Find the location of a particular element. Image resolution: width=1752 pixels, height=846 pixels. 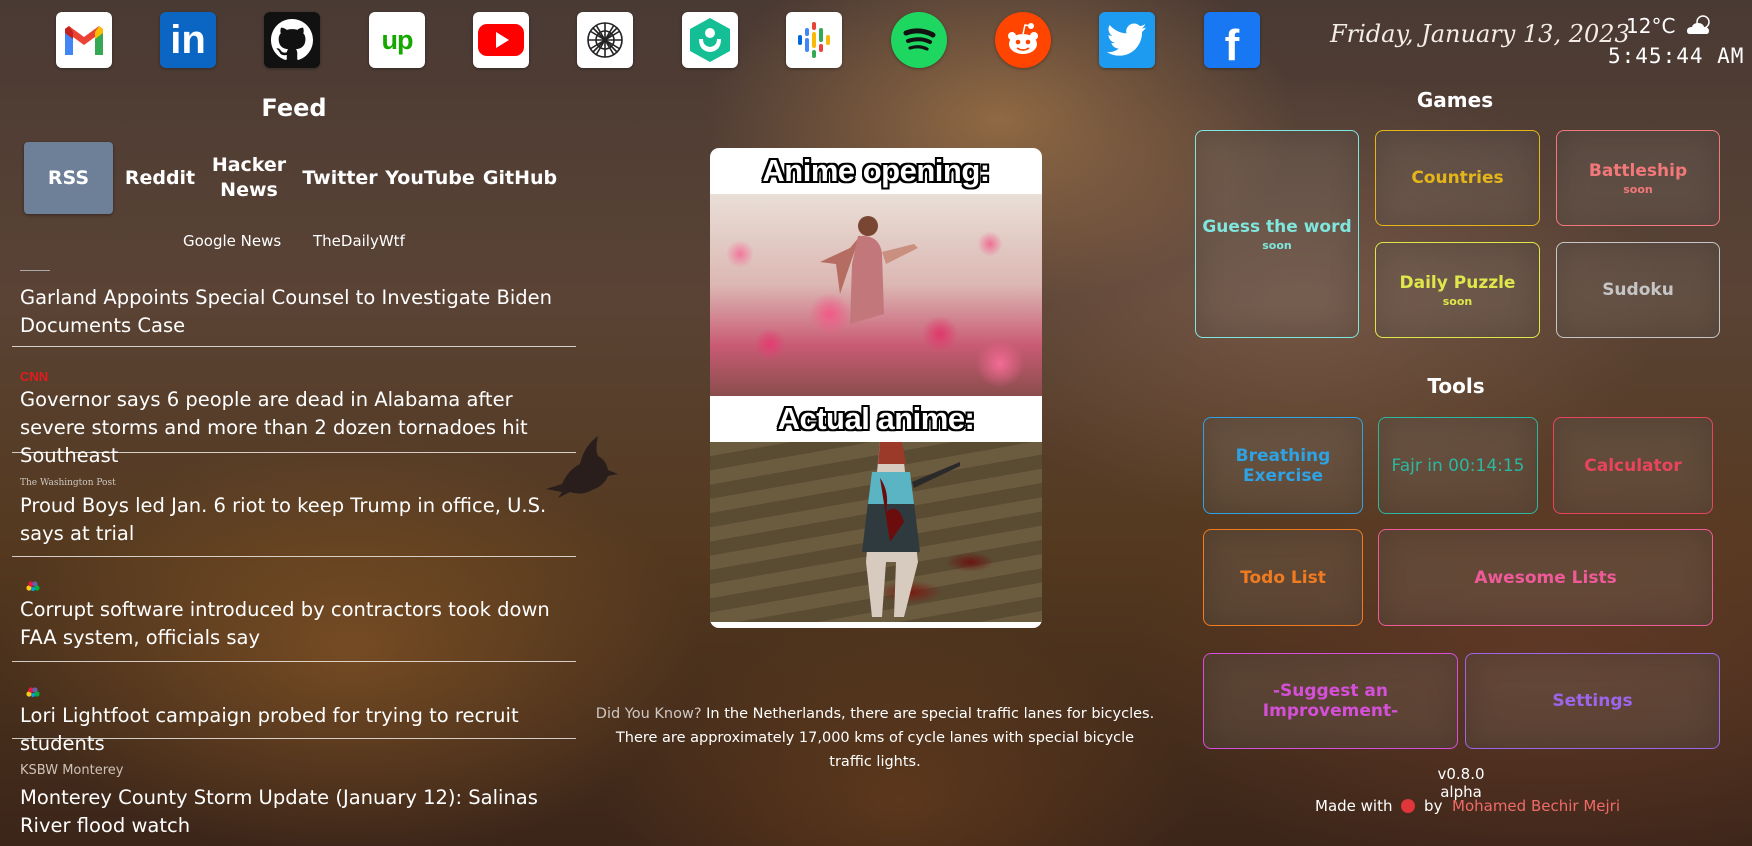

game-countries: Countries is located at coordinates (1457, 178).